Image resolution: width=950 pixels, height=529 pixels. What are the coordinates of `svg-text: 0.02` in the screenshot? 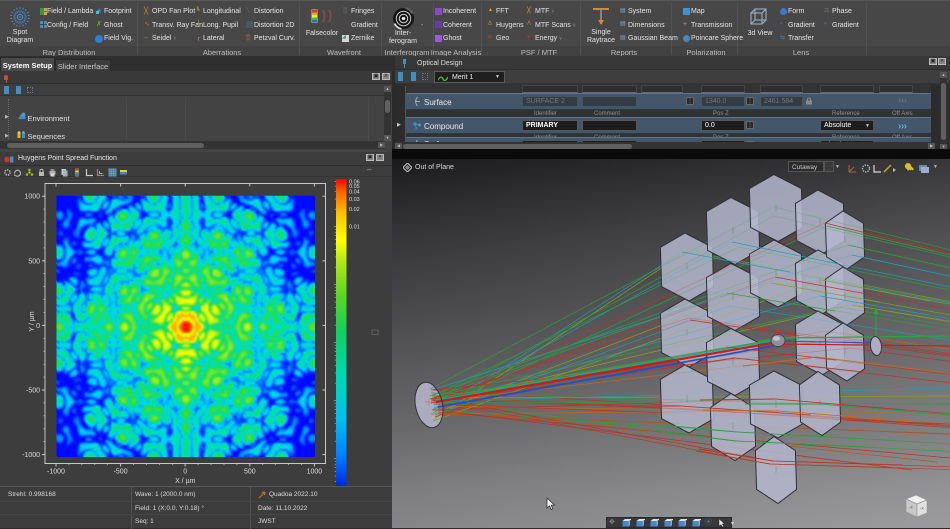 It's located at (354, 210).